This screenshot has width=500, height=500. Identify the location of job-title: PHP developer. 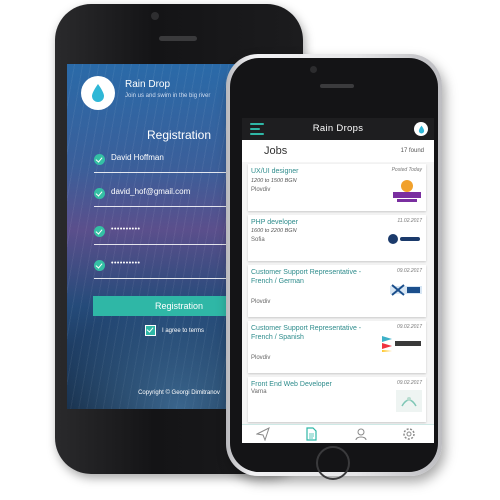
(274, 222).